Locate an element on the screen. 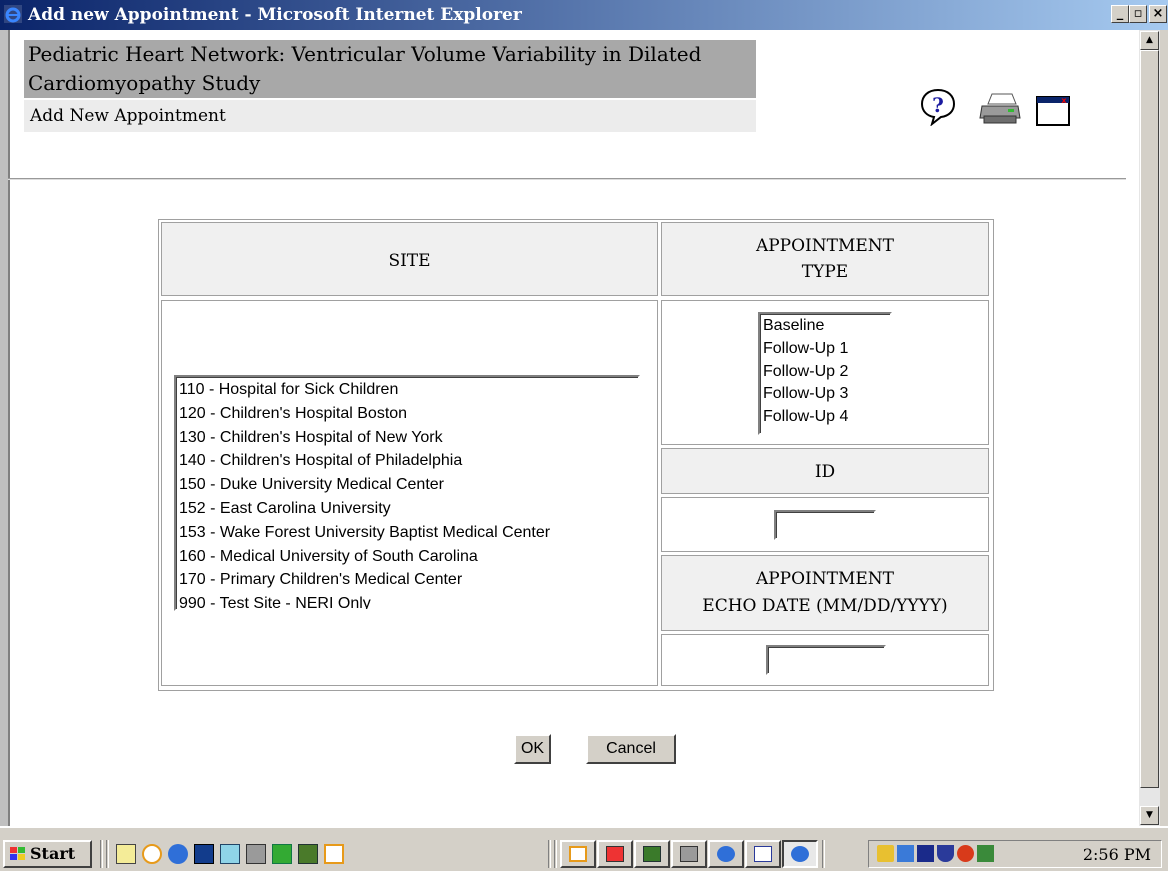  minimize-button: _ is located at coordinates (1120, 14).